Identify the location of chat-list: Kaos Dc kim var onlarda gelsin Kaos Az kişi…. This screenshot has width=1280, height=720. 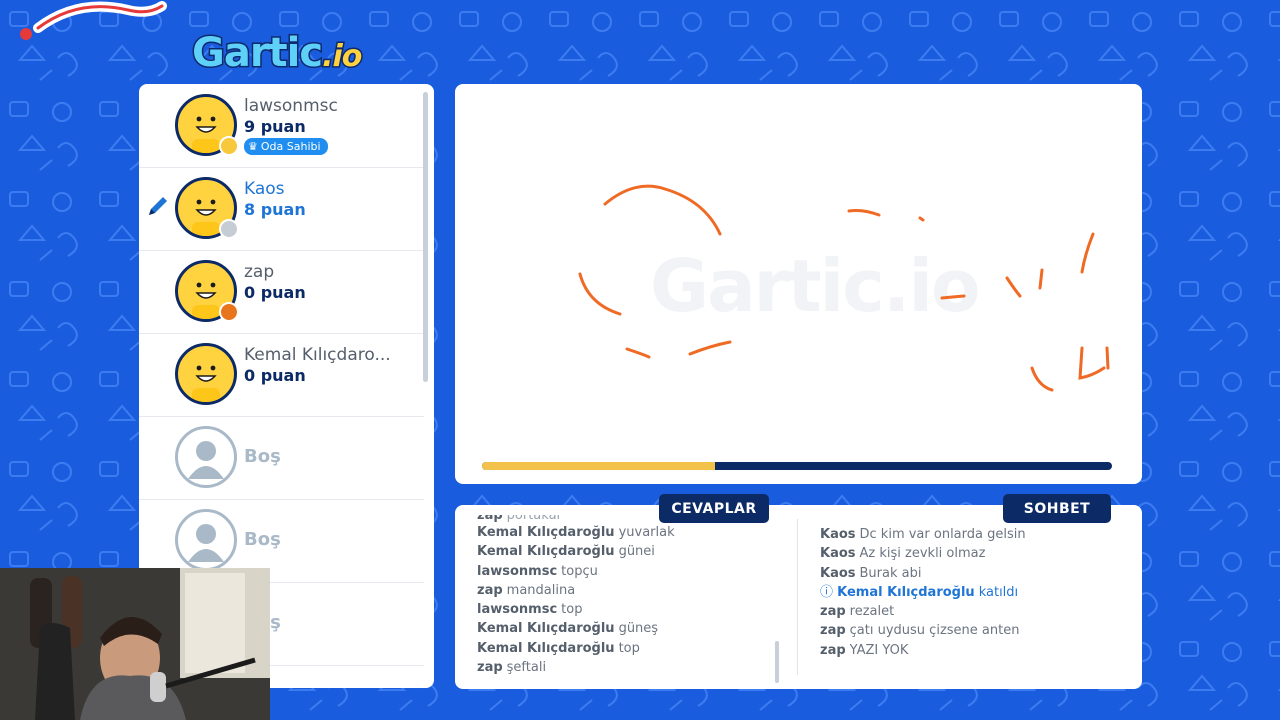
(970, 592).